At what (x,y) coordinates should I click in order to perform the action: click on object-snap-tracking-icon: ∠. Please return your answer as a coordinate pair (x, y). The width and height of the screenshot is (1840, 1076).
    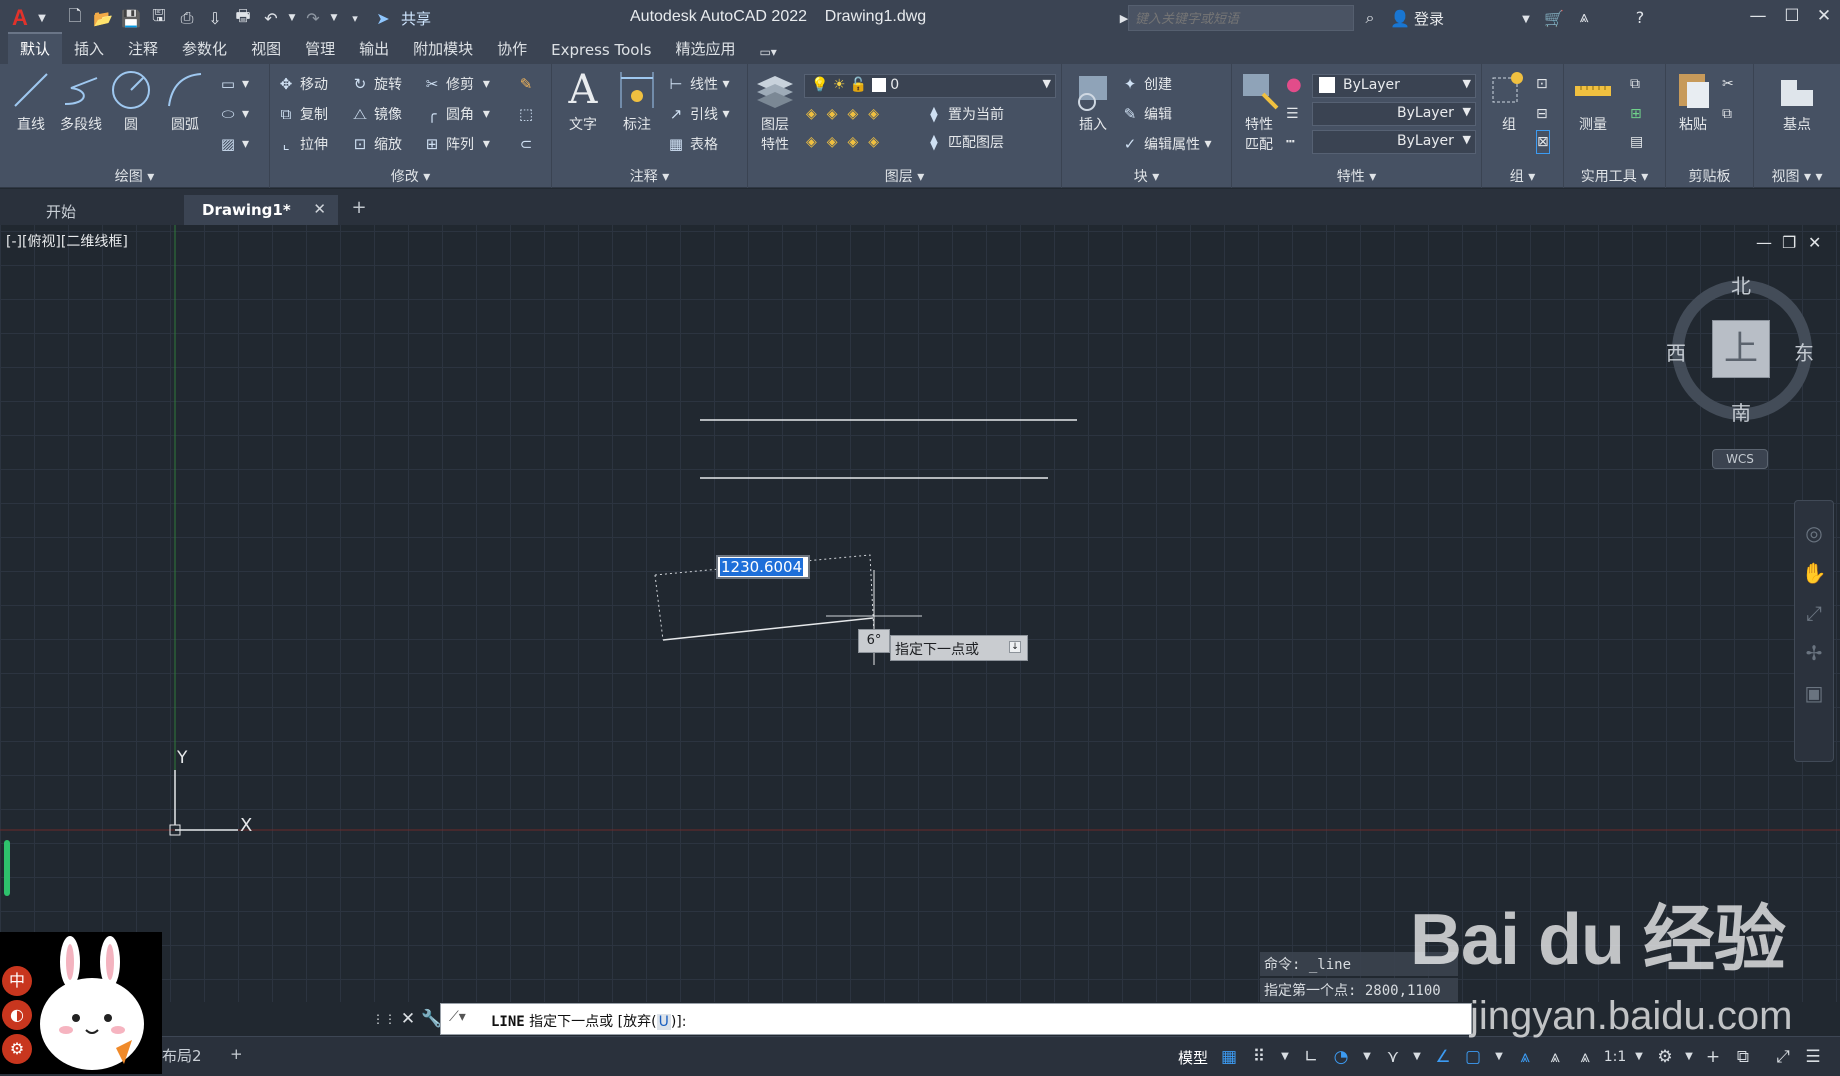
    Looking at the image, I should click on (1443, 1057).